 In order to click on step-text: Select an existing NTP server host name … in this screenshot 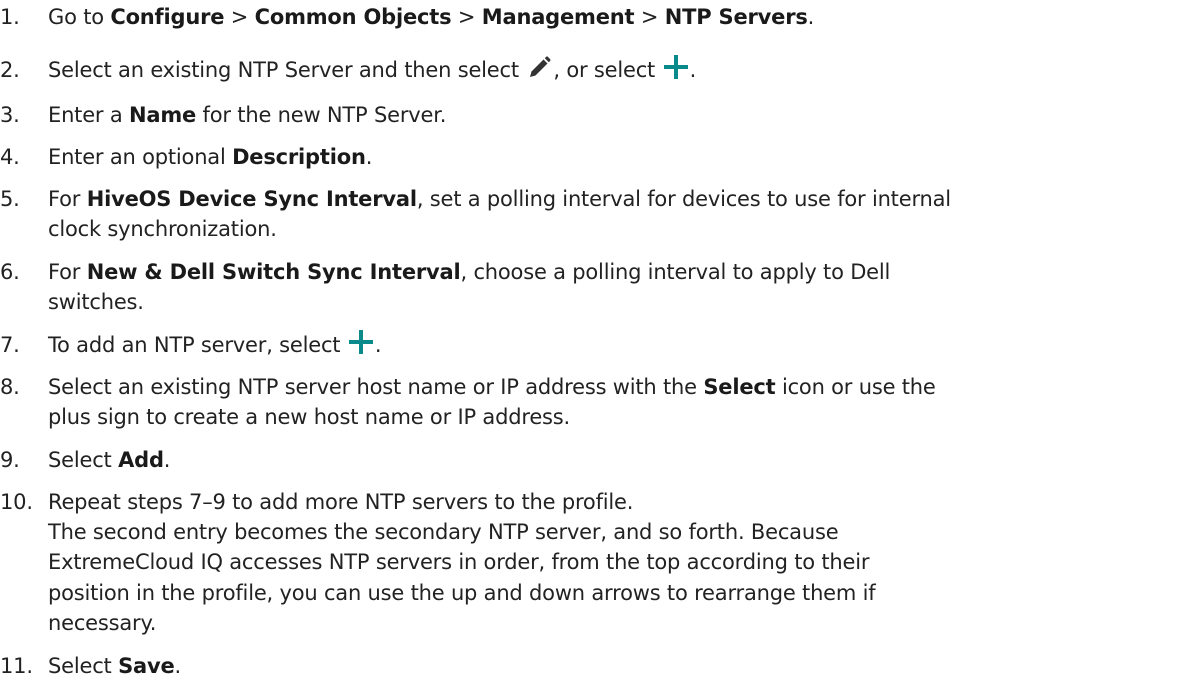, I will do `click(492, 387)`.